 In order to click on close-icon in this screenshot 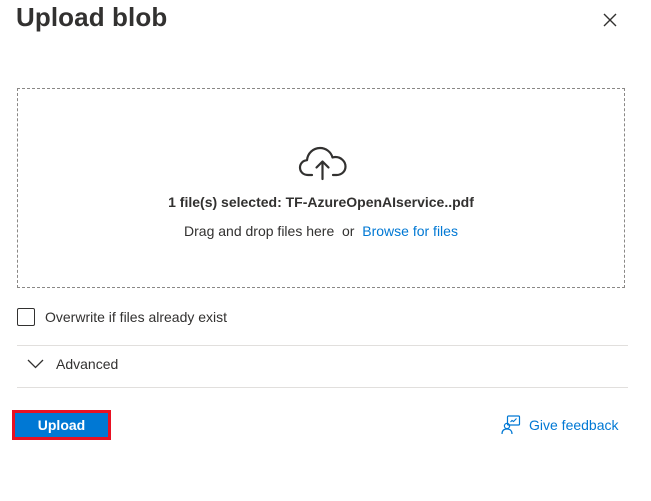, I will do `click(610, 20)`.